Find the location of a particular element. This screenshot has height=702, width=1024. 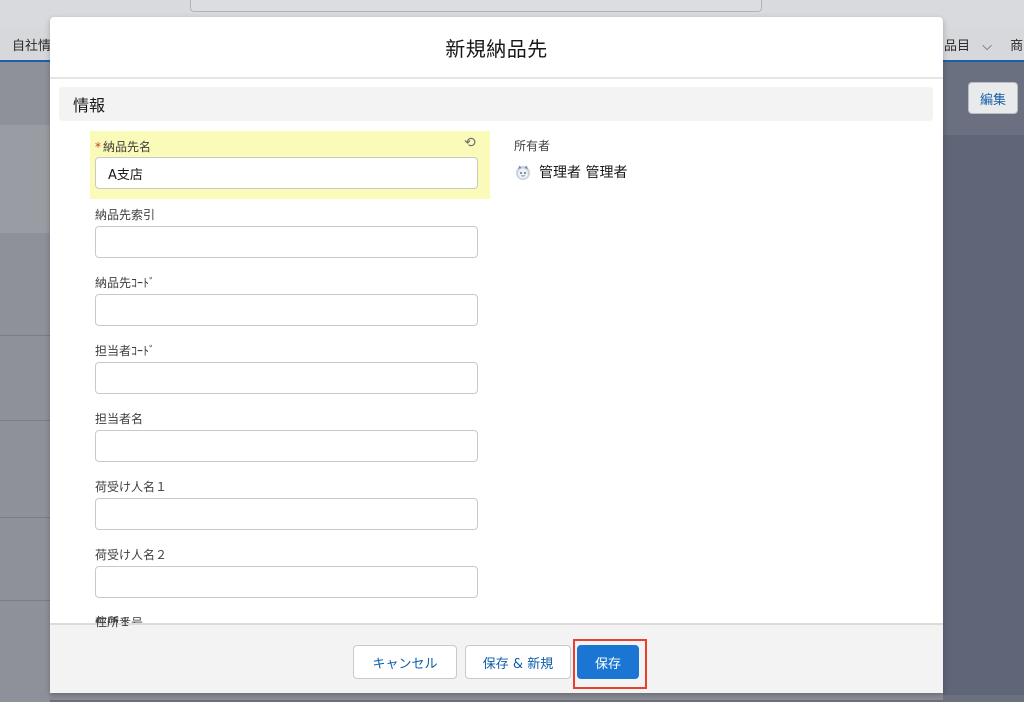

background-right-card is located at coordinates (983, 415).